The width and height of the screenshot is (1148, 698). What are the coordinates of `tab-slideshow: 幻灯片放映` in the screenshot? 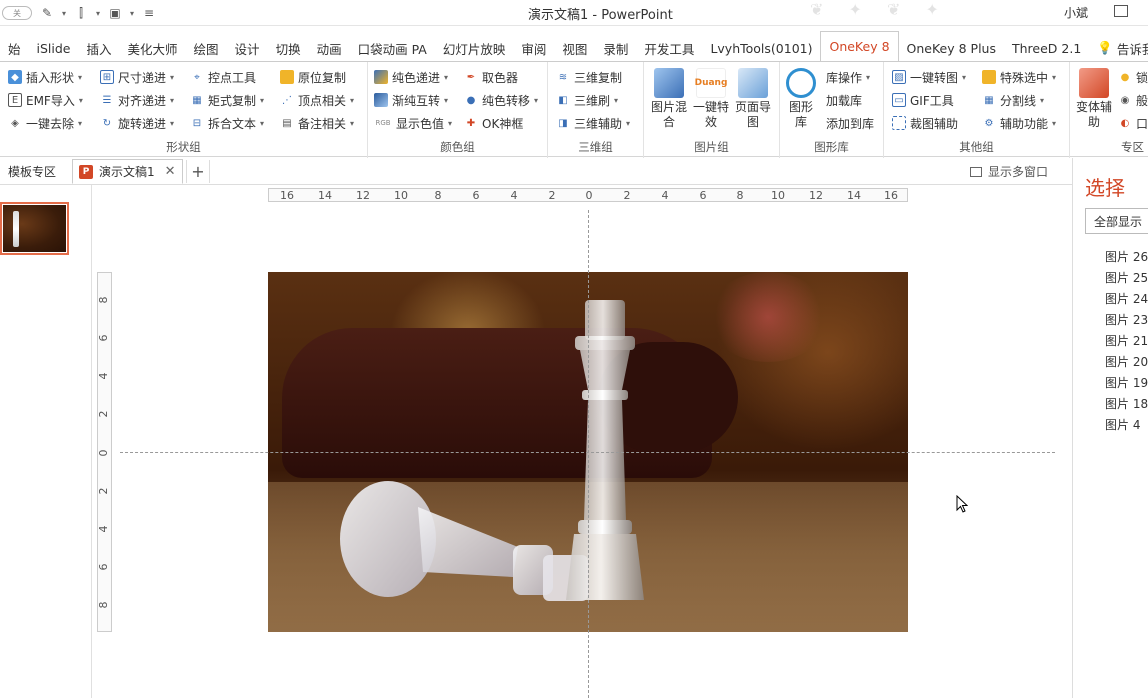 It's located at (474, 48).